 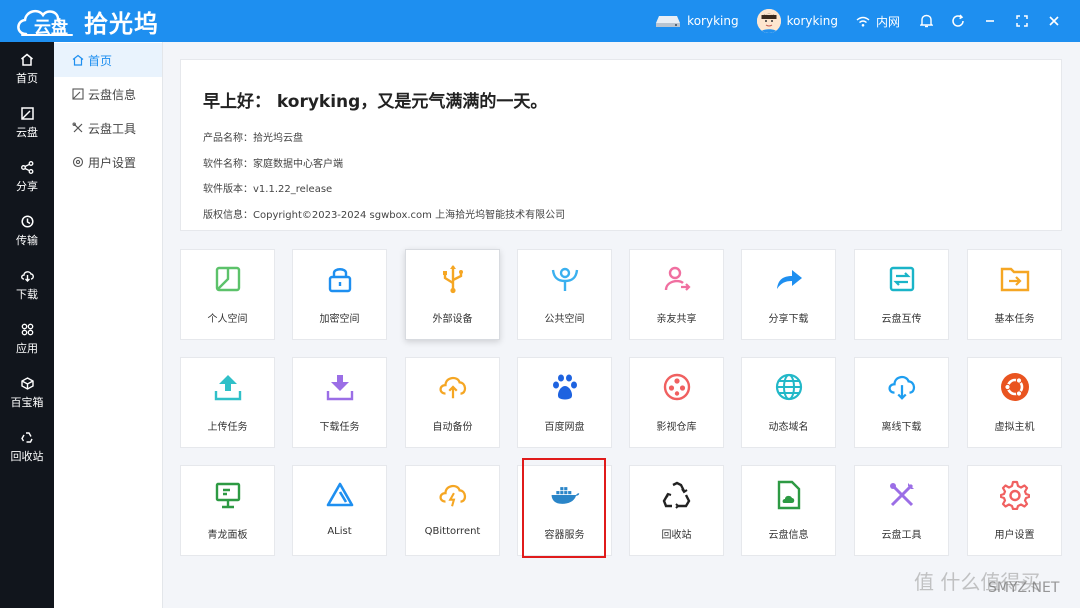 I want to click on tile-public-space: 公共空间, so click(x=564, y=294).